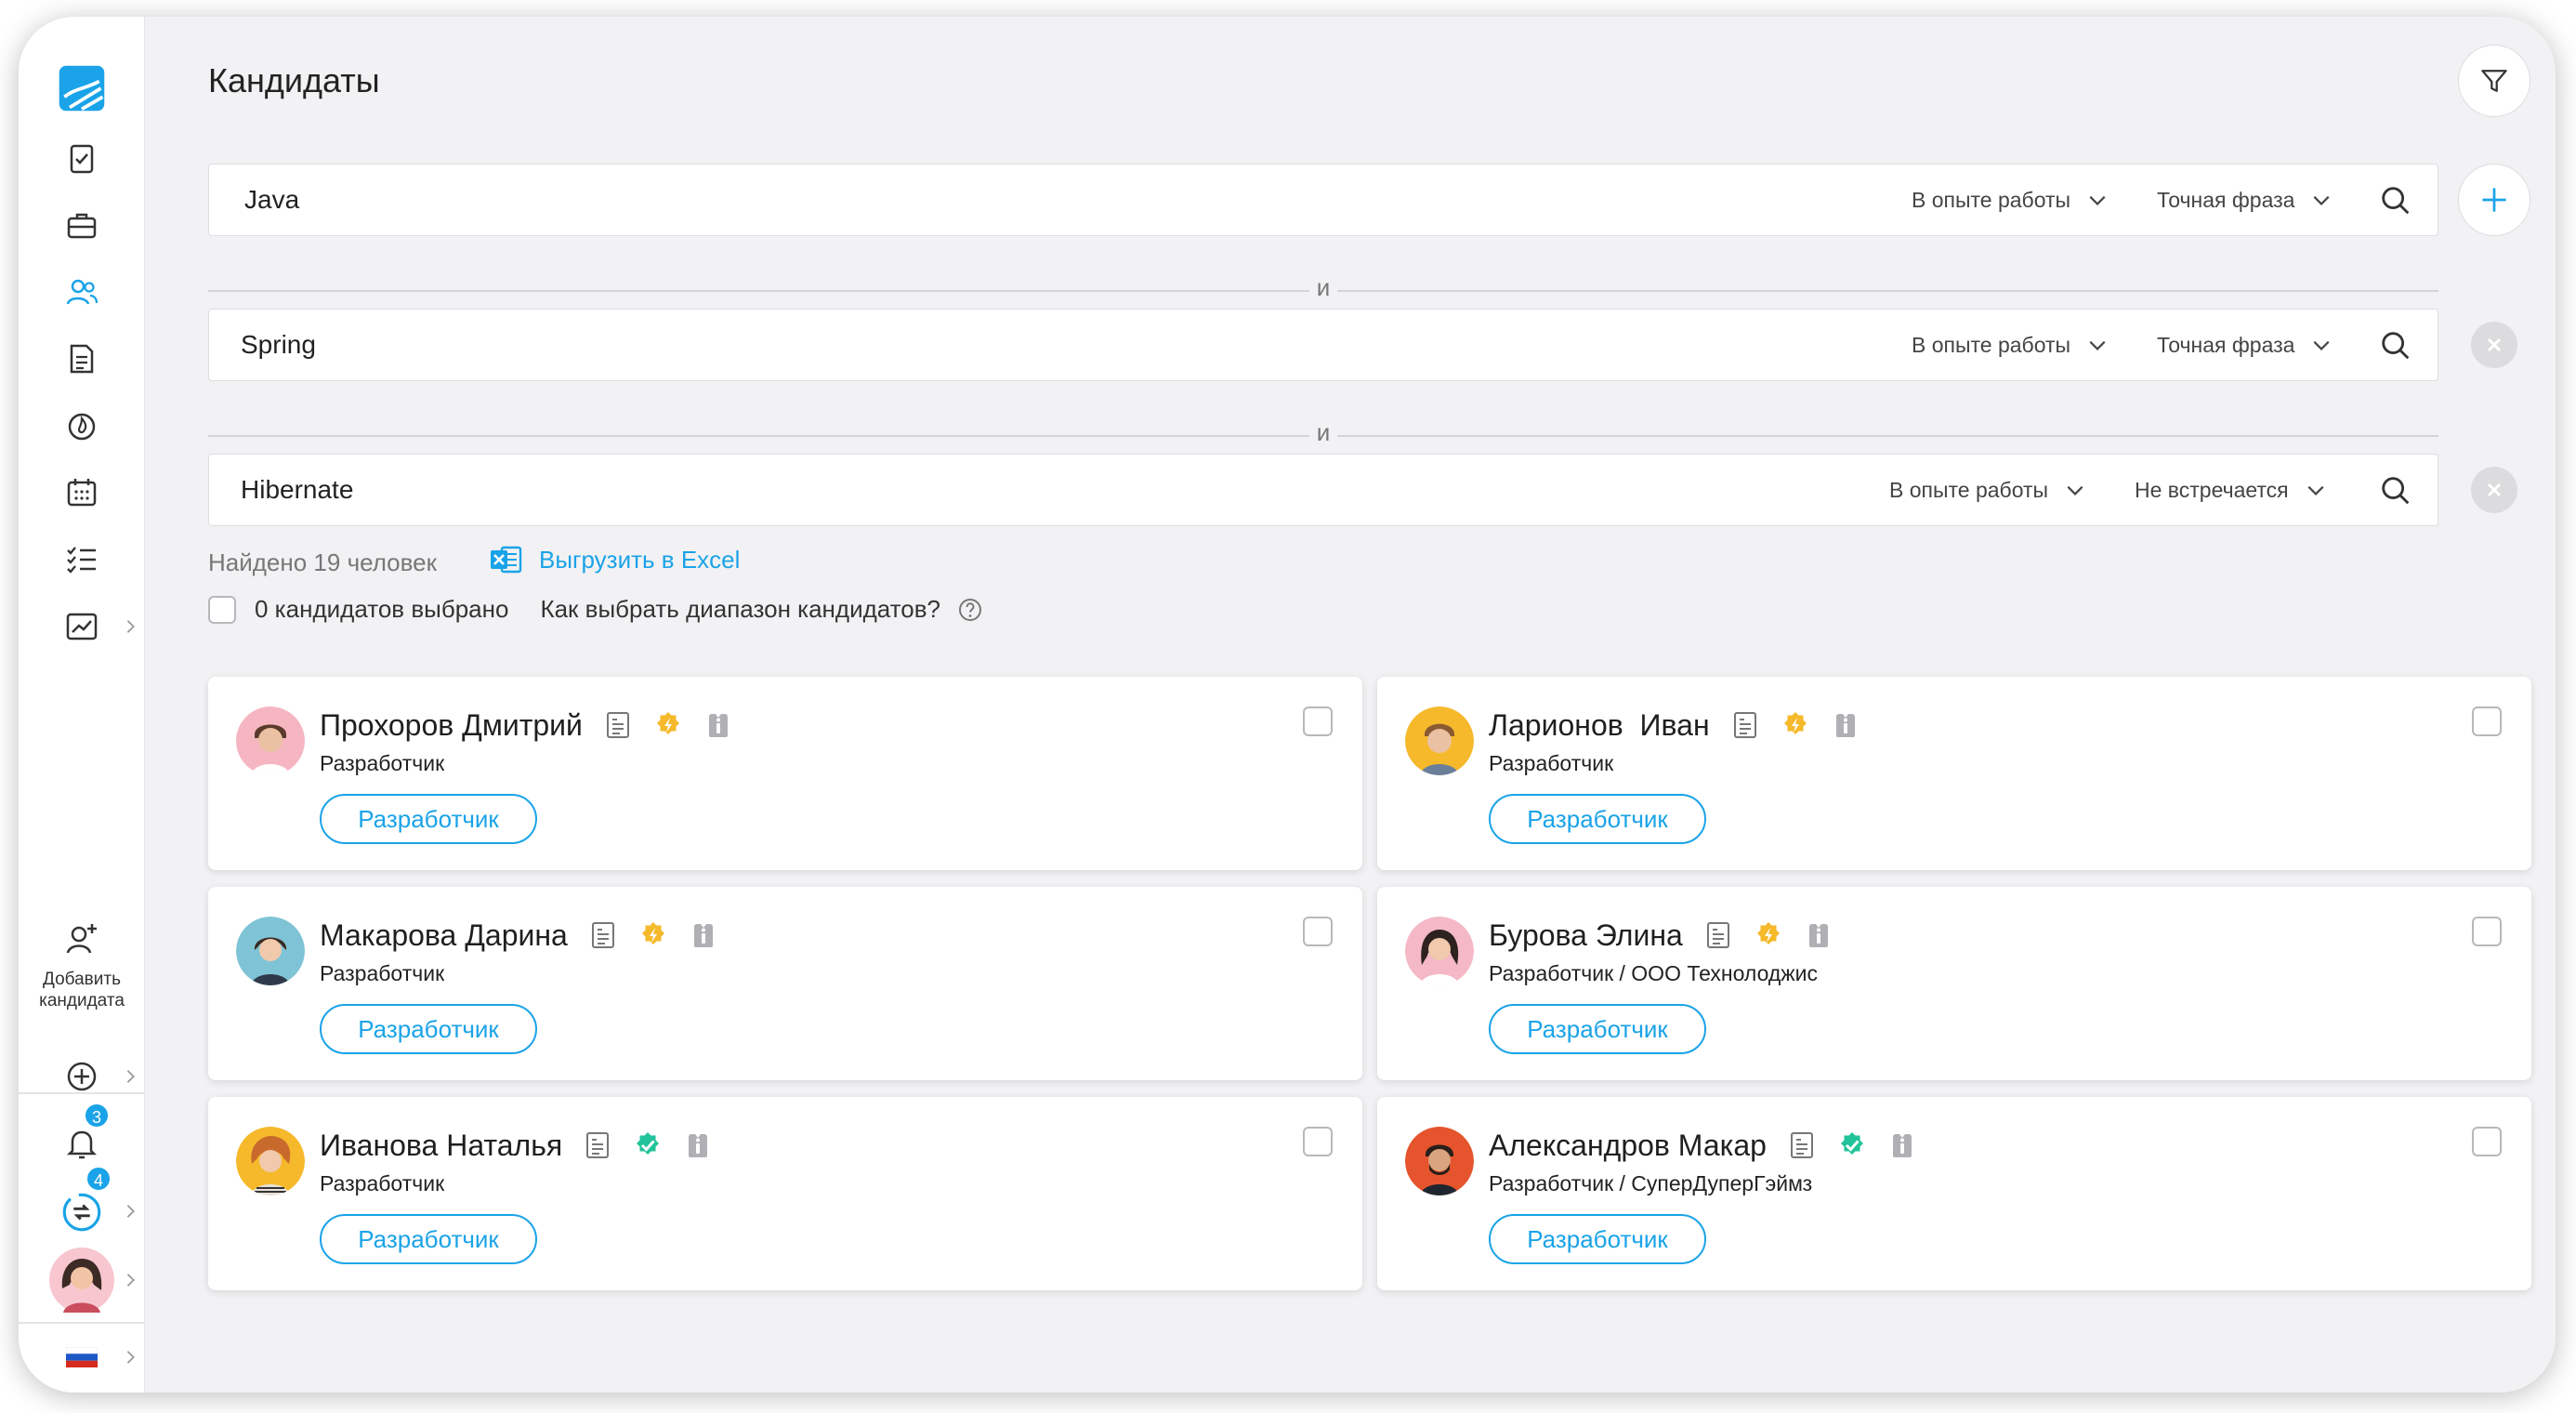  I want to click on candidate-name: Бурова Элина, so click(1586, 935).